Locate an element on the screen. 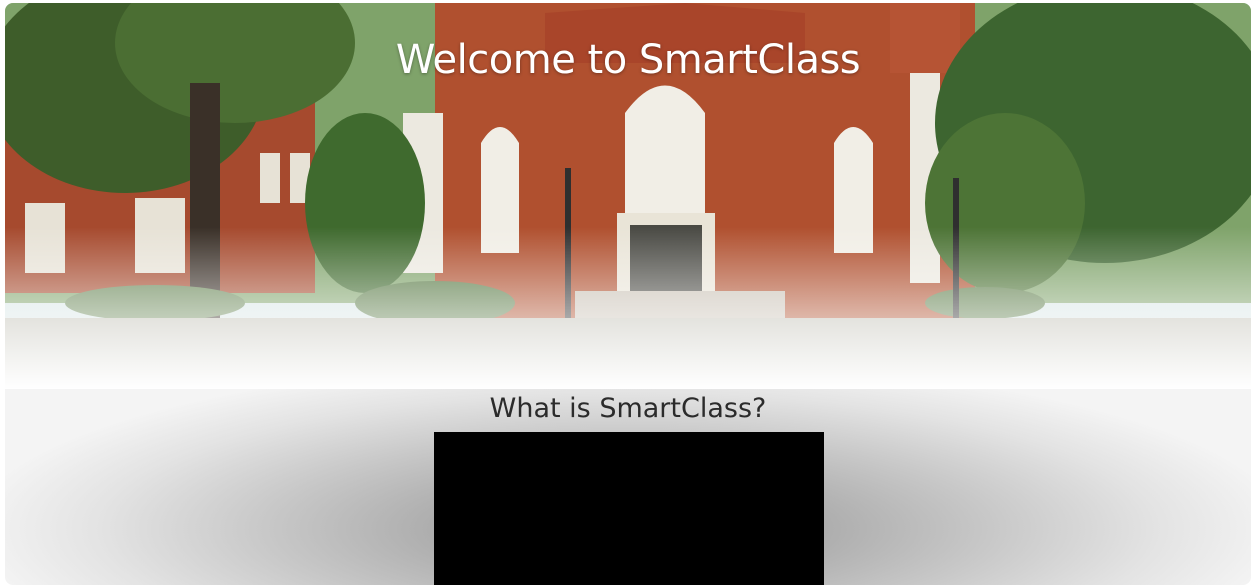 This screenshot has width=1252, height=586. about-heading: What is SmartClass? is located at coordinates (628, 408).